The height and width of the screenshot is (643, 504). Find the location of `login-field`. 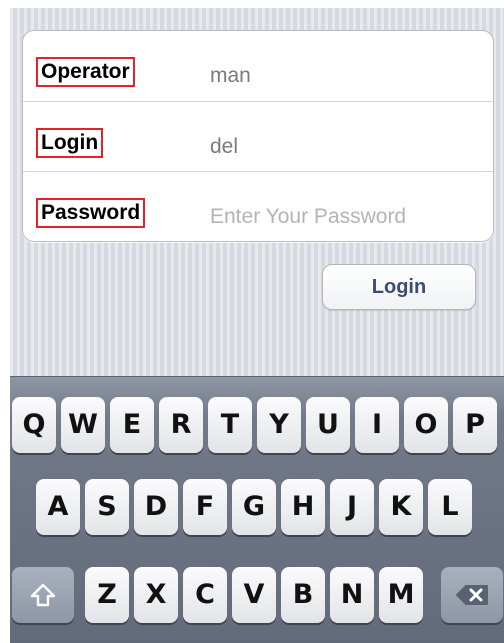

login-field is located at coordinates (345, 147).